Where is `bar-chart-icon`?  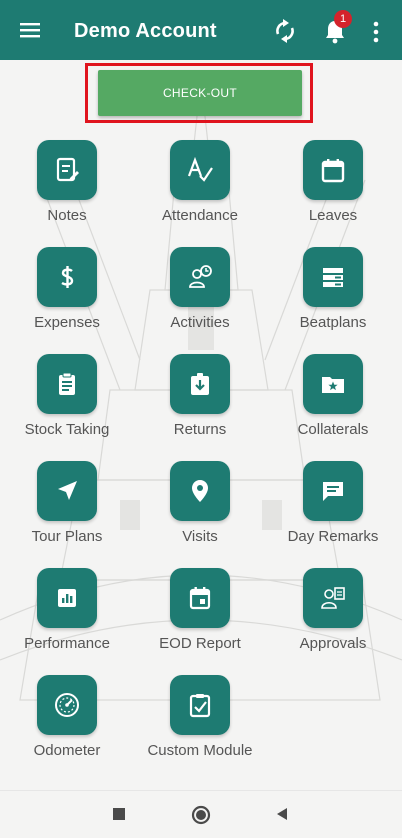 bar-chart-icon is located at coordinates (67, 598).